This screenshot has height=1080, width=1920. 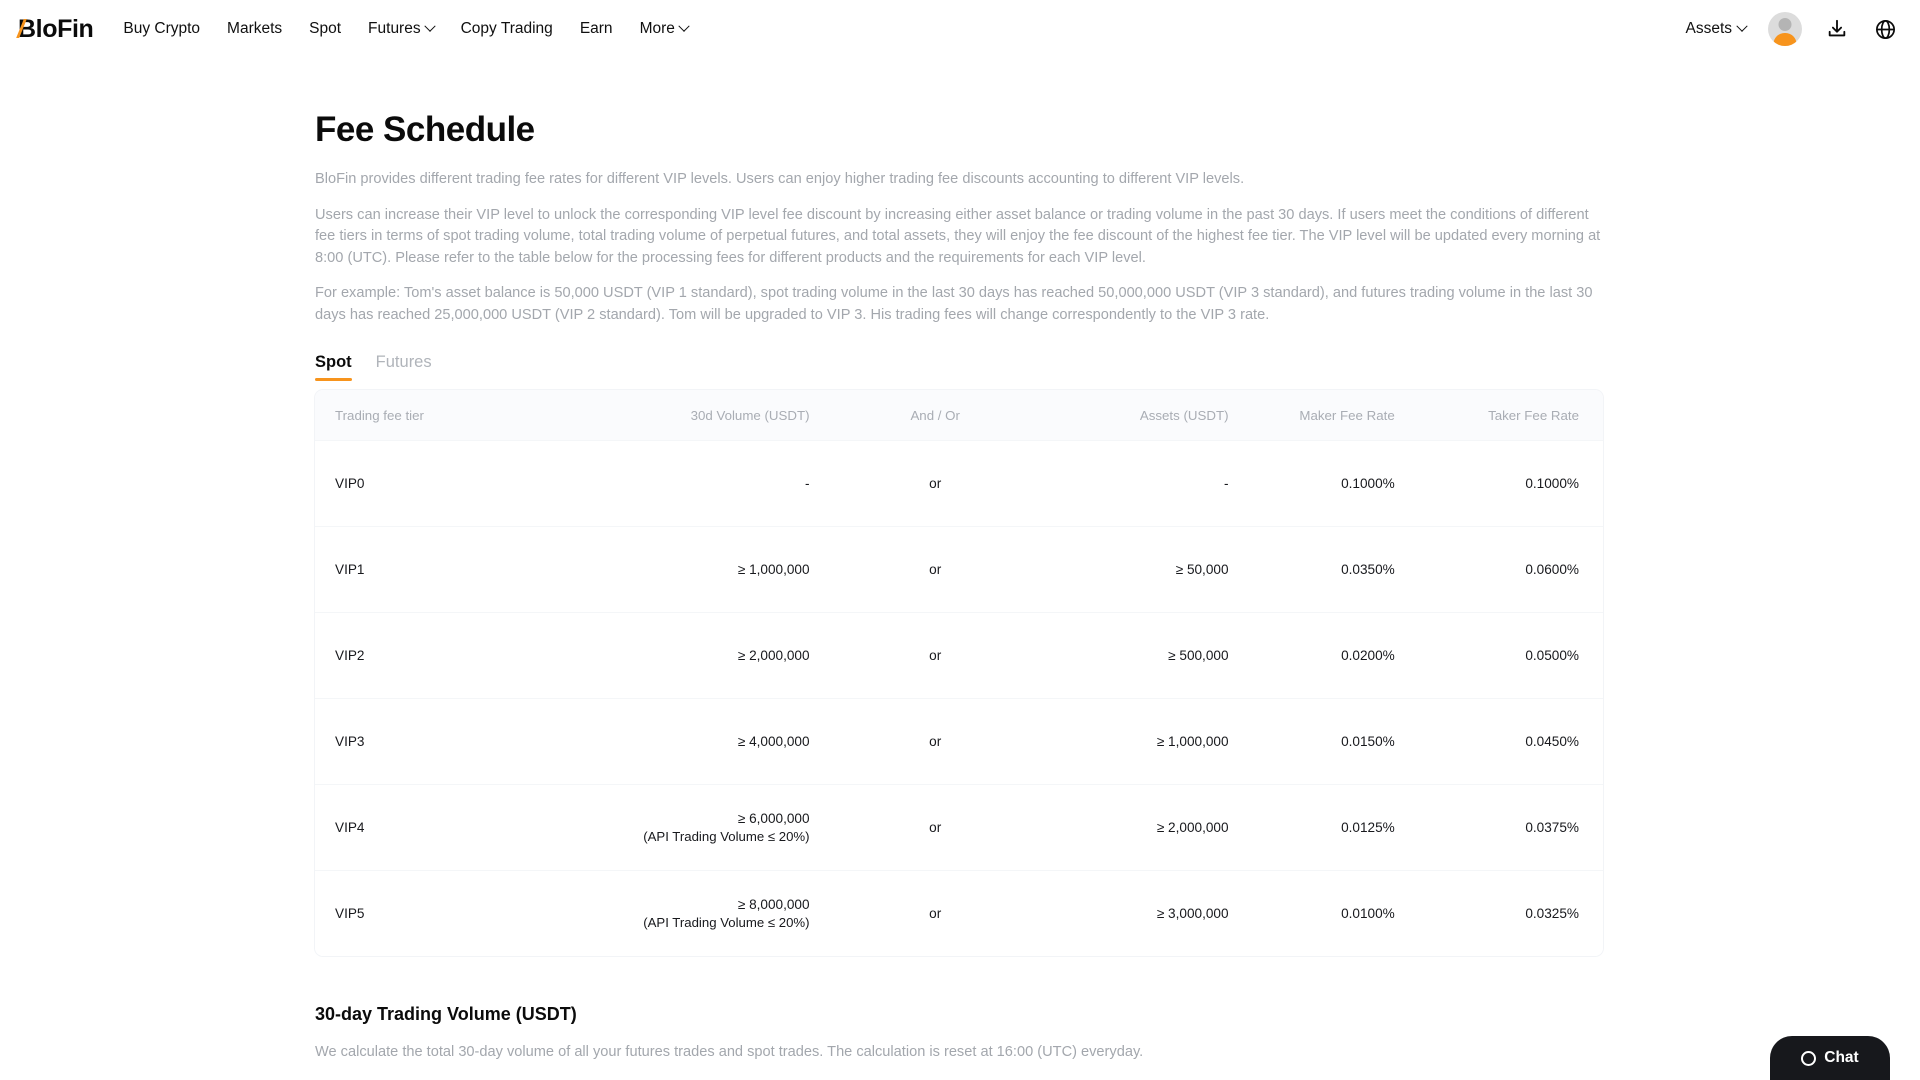 What do you see at coordinates (1841, 1057) in the screenshot?
I see `chat-label: Chat` at bounding box center [1841, 1057].